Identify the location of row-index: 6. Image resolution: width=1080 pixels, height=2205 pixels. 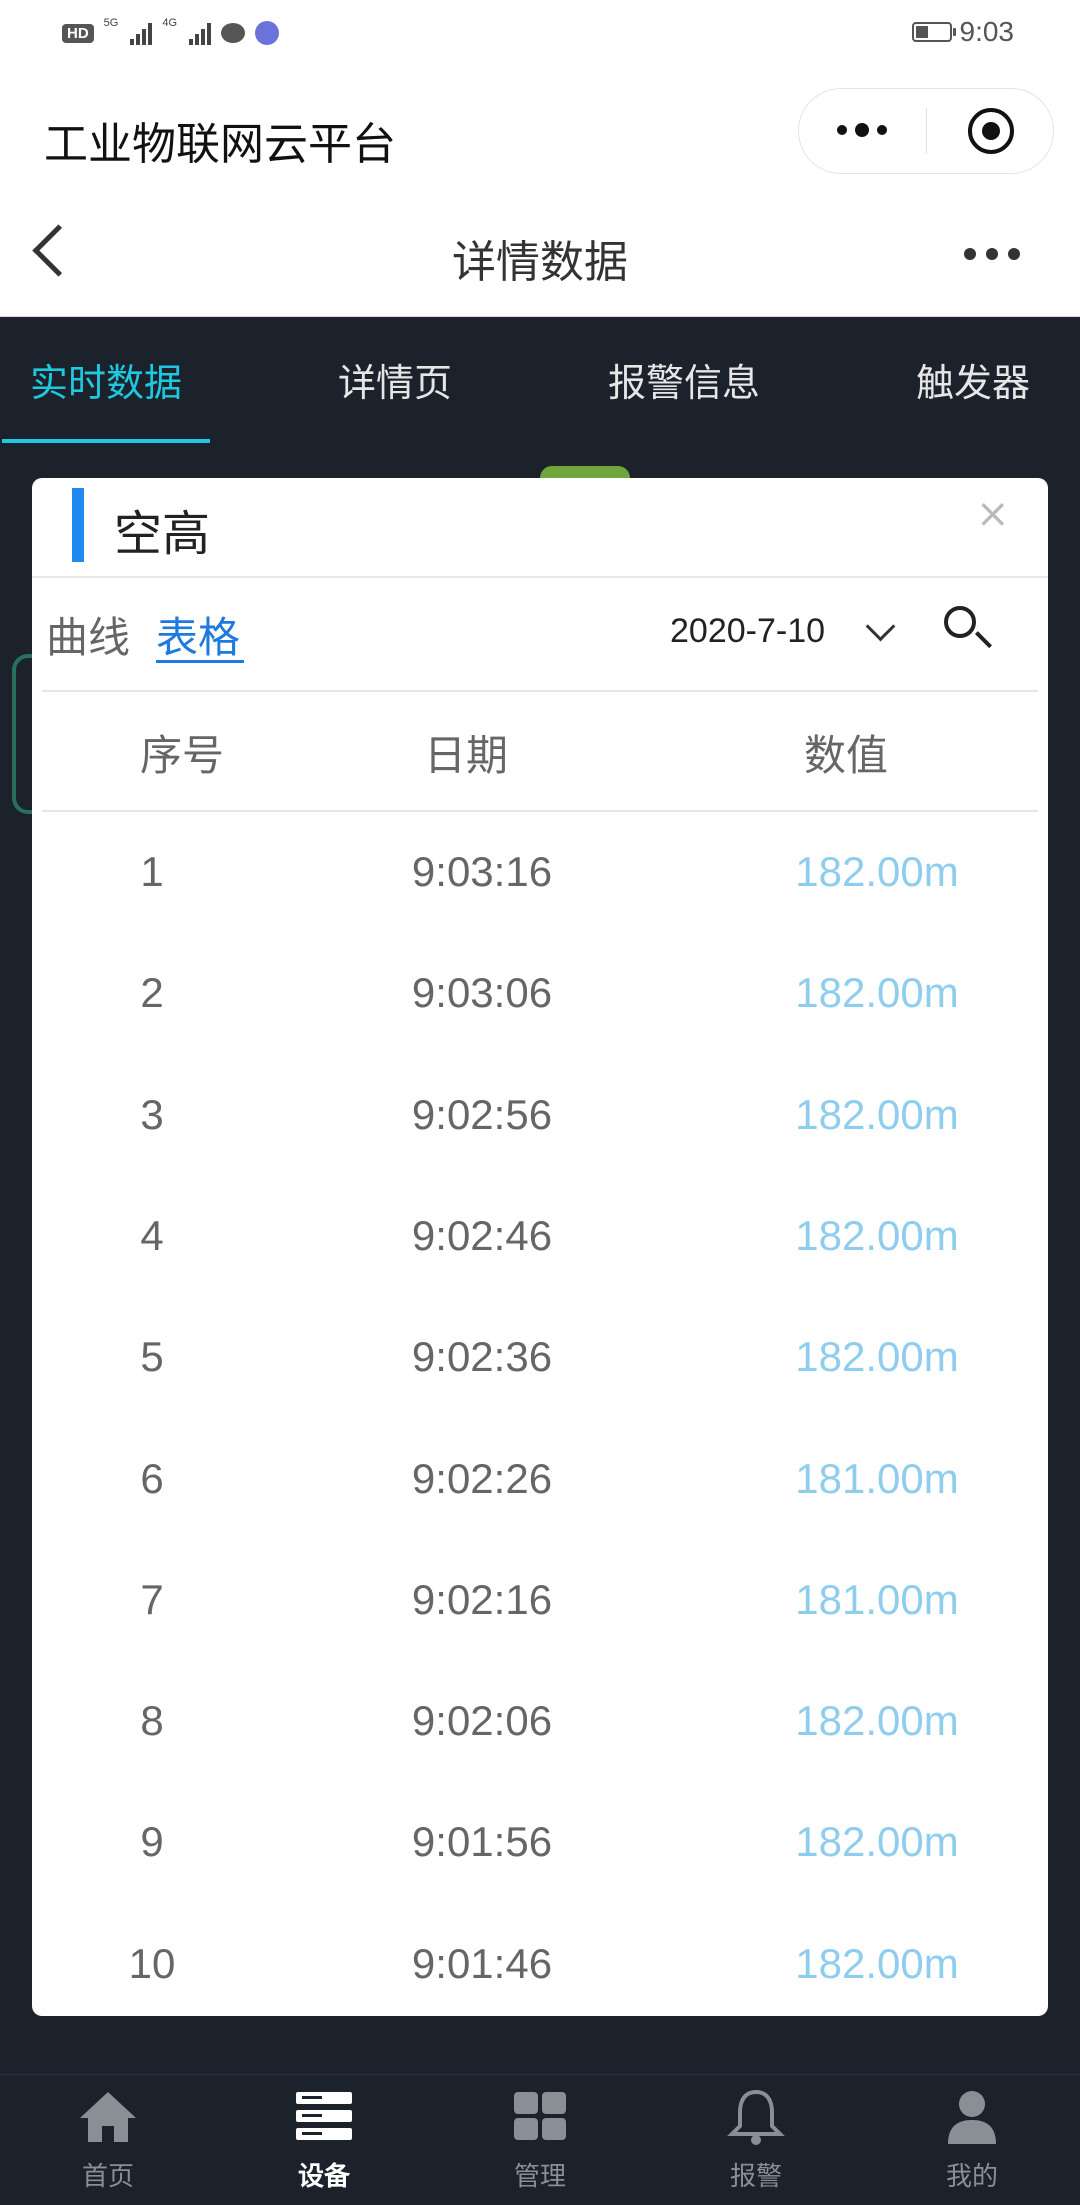
(152, 1478).